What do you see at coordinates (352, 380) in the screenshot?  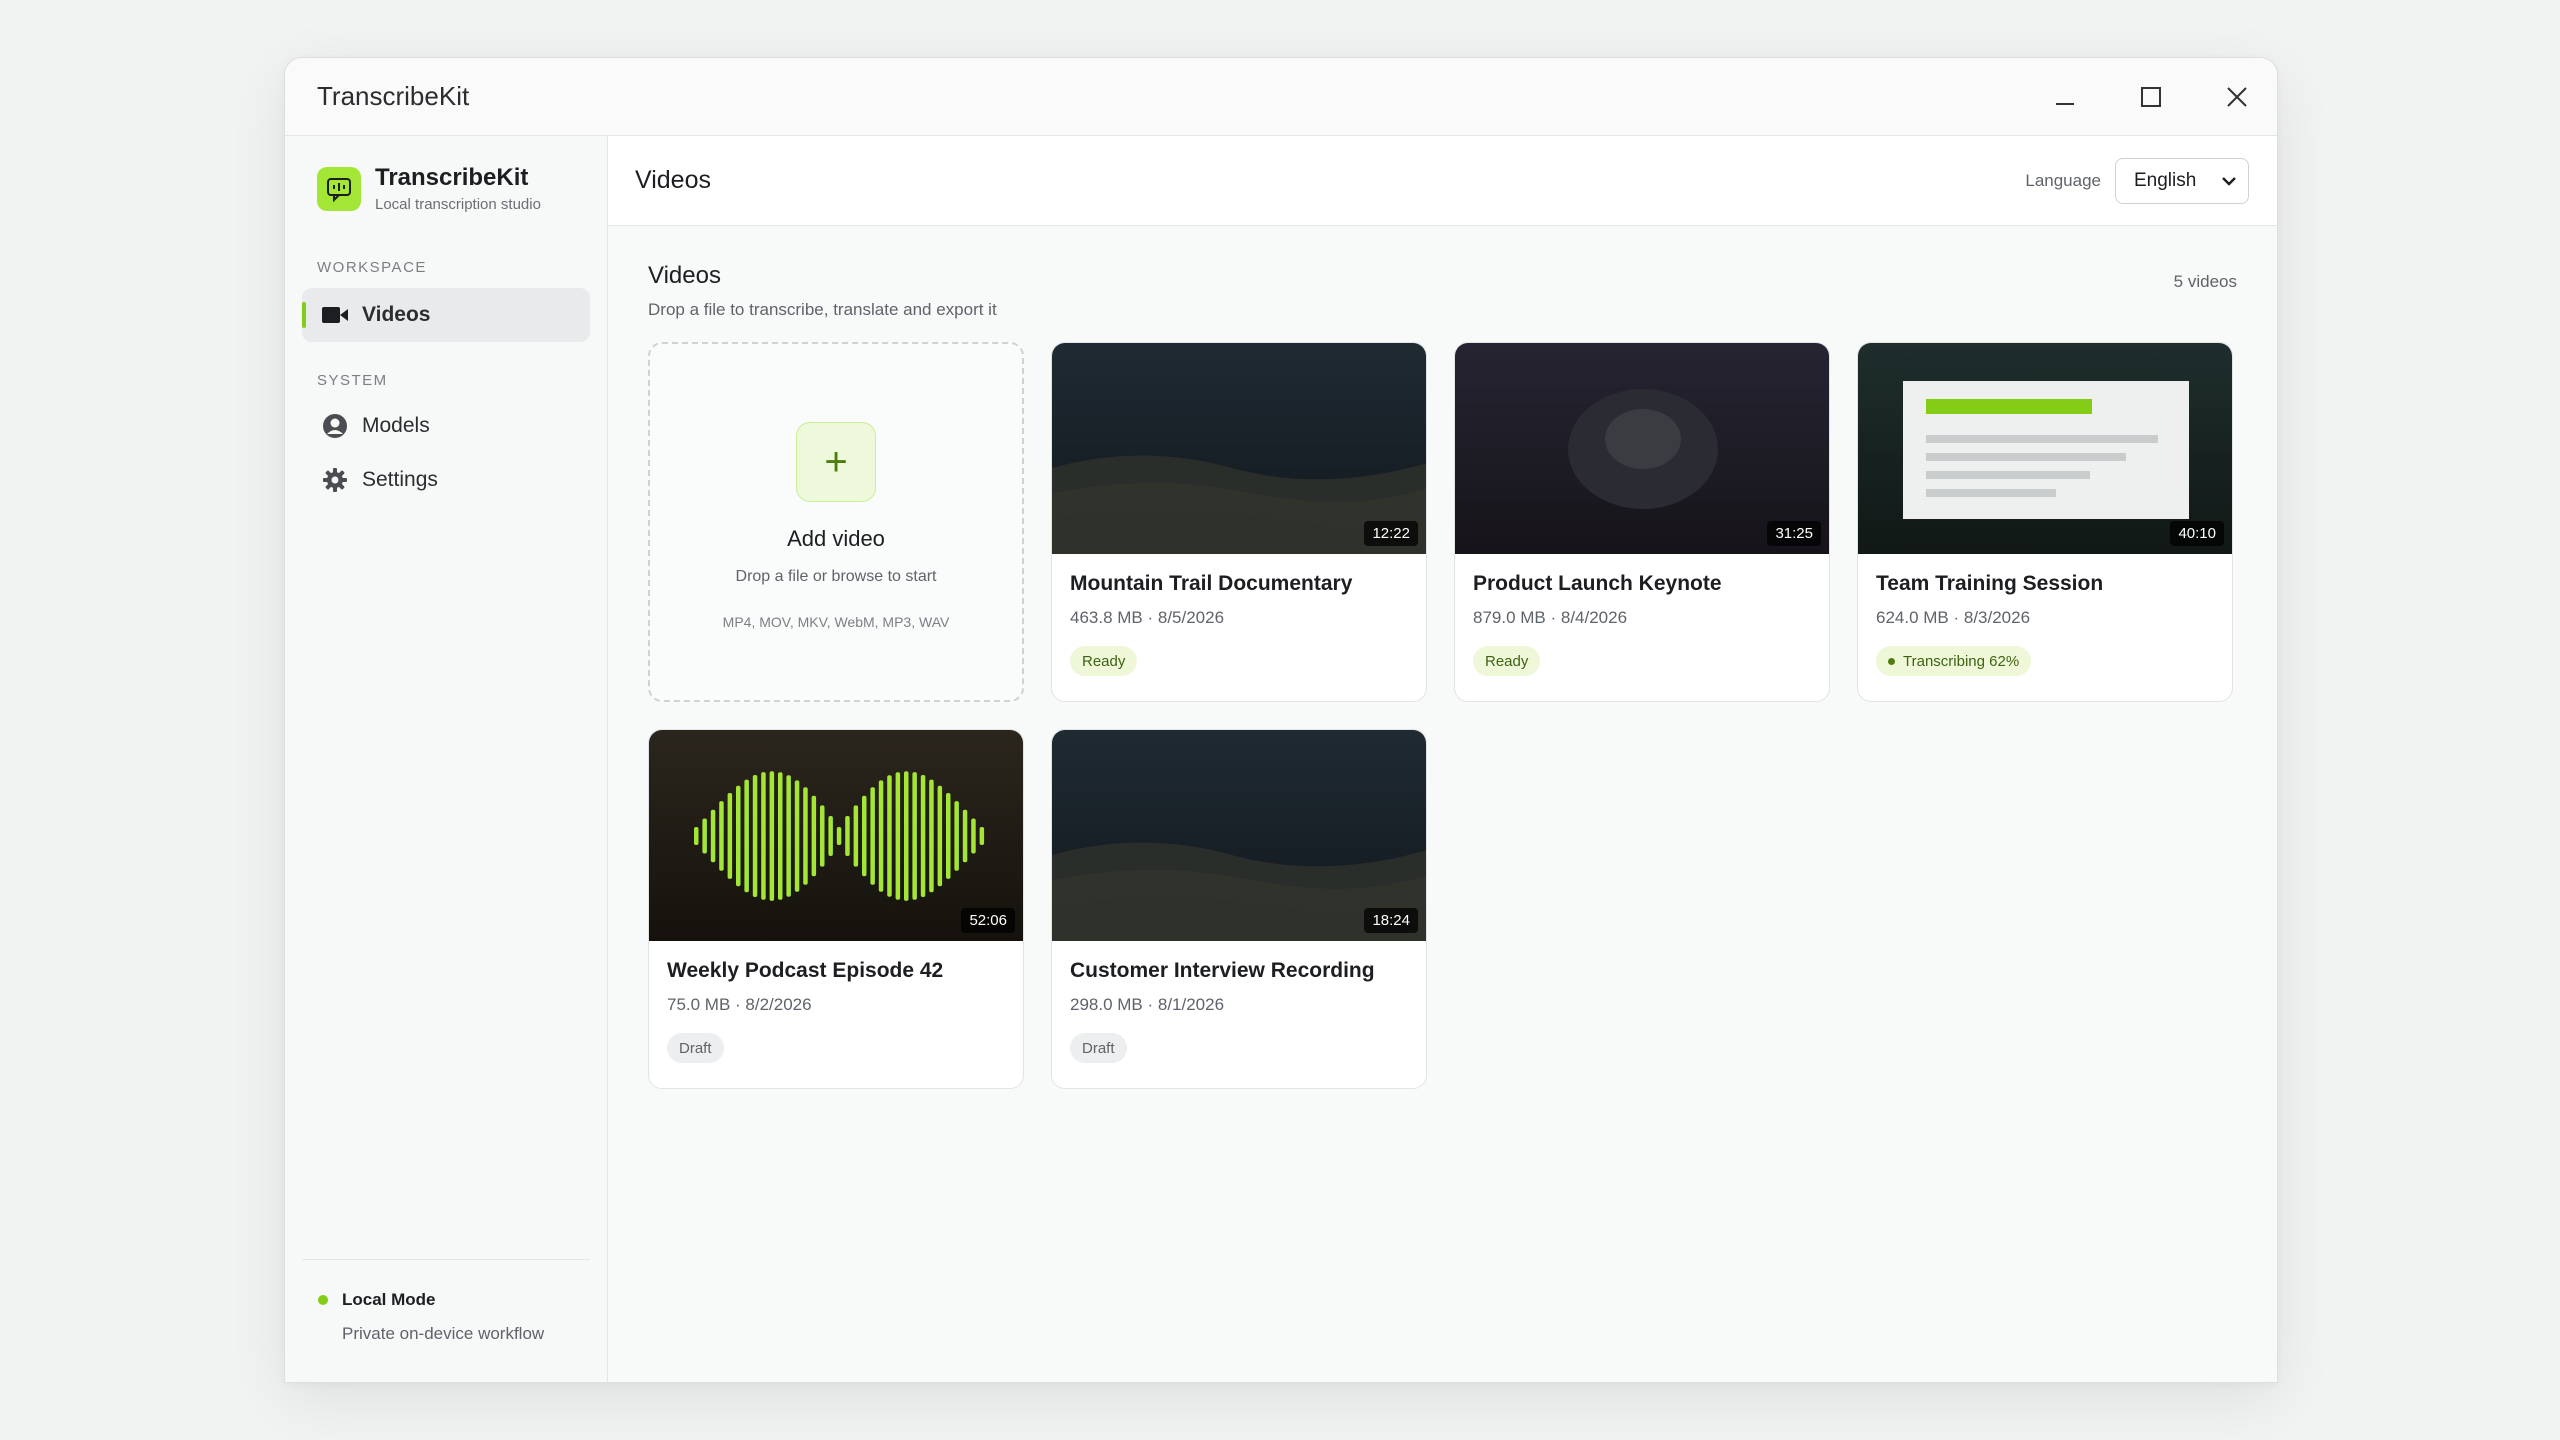 I see `system-section-label: SYSTEM` at bounding box center [352, 380].